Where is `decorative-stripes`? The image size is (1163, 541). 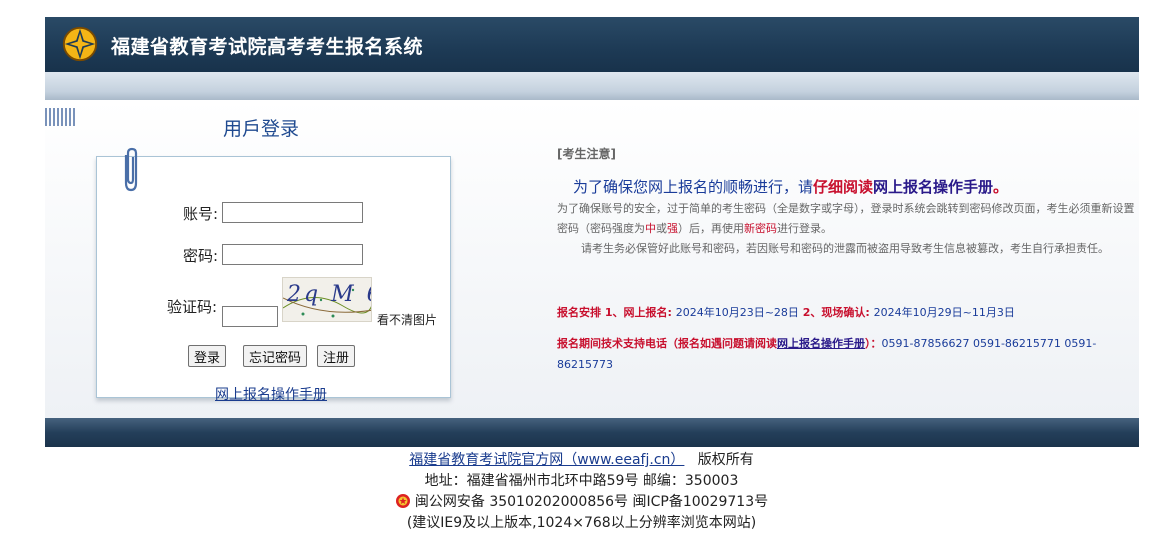 decorative-stripes is located at coordinates (61, 117).